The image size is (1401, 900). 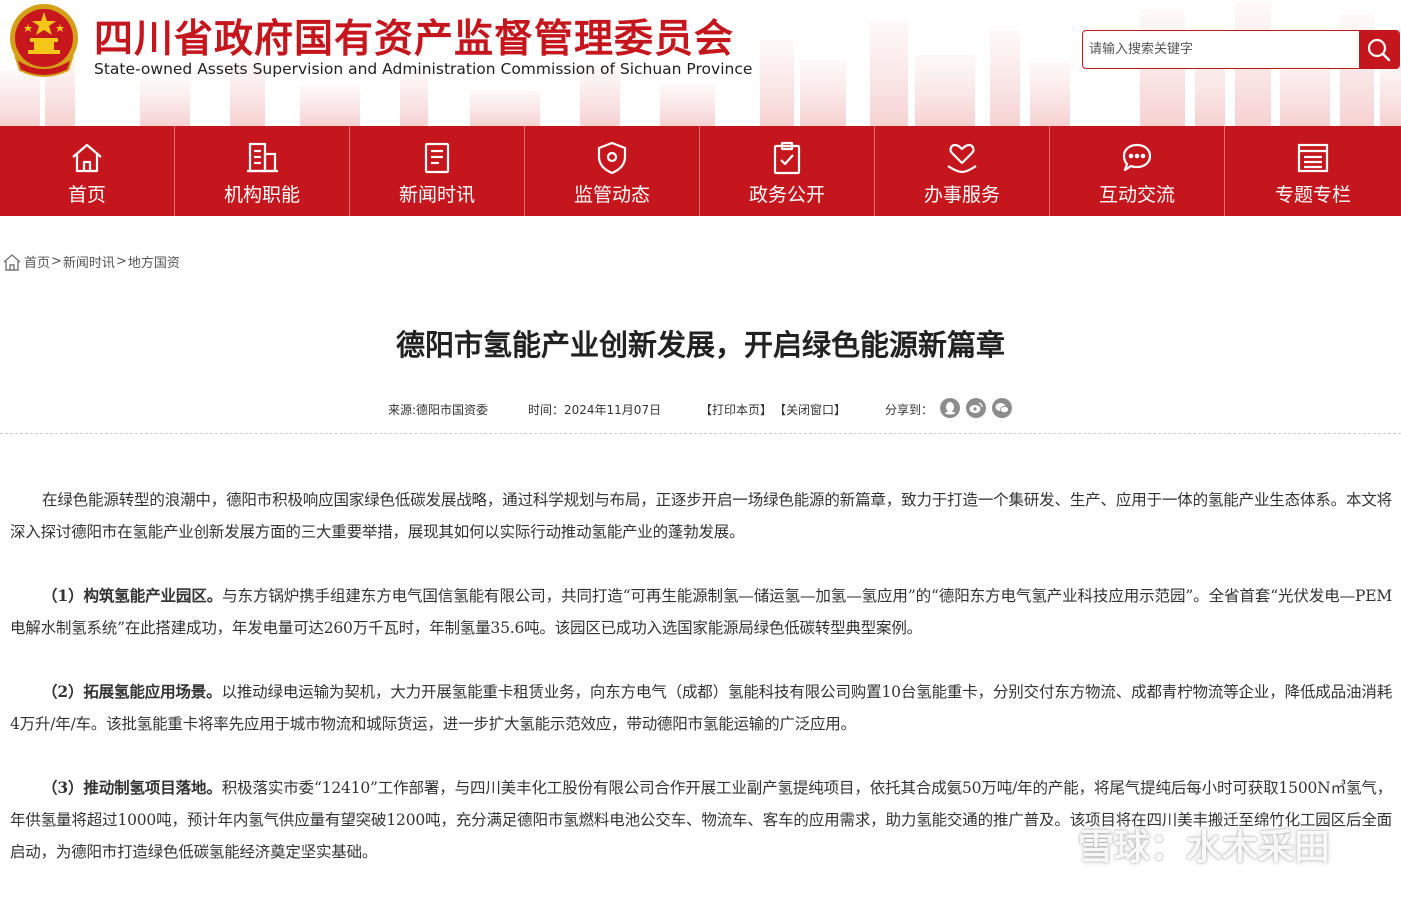 What do you see at coordinates (1137, 157) in the screenshot?
I see `chat-icon` at bounding box center [1137, 157].